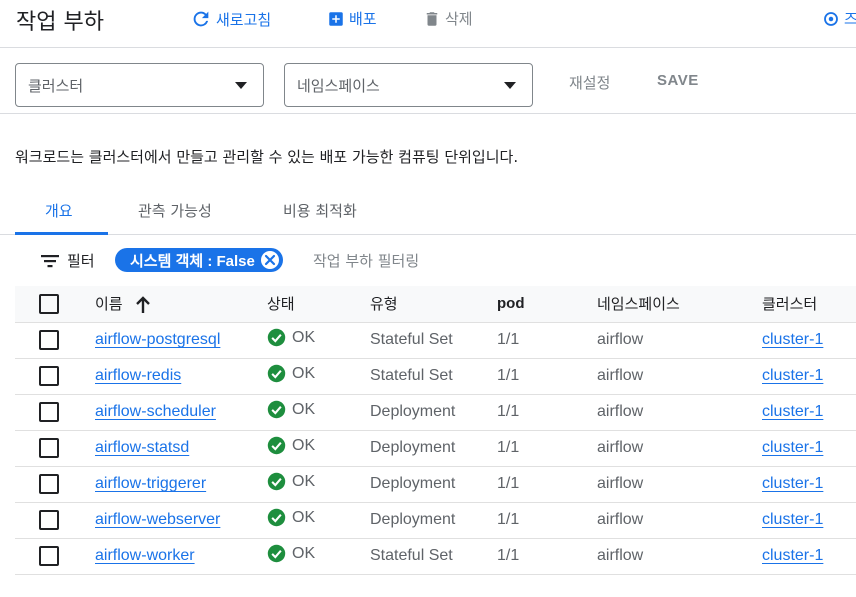 The height and width of the screenshot is (597, 856). What do you see at coordinates (352, 18) in the screenshot?
I see `deploy-button: 배포` at bounding box center [352, 18].